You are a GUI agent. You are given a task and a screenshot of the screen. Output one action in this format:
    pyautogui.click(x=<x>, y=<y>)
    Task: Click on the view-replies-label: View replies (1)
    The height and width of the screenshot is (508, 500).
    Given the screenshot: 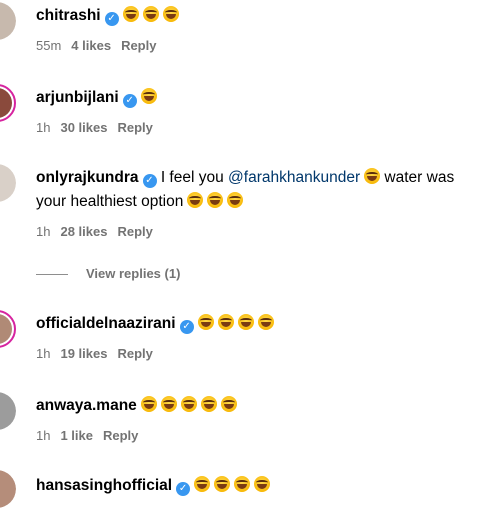 What is the action you would take?
    pyautogui.click(x=133, y=273)
    